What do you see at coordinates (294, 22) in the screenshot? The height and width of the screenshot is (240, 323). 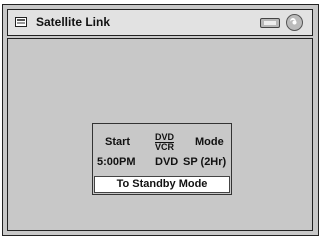 I see `disc-icon` at bounding box center [294, 22].